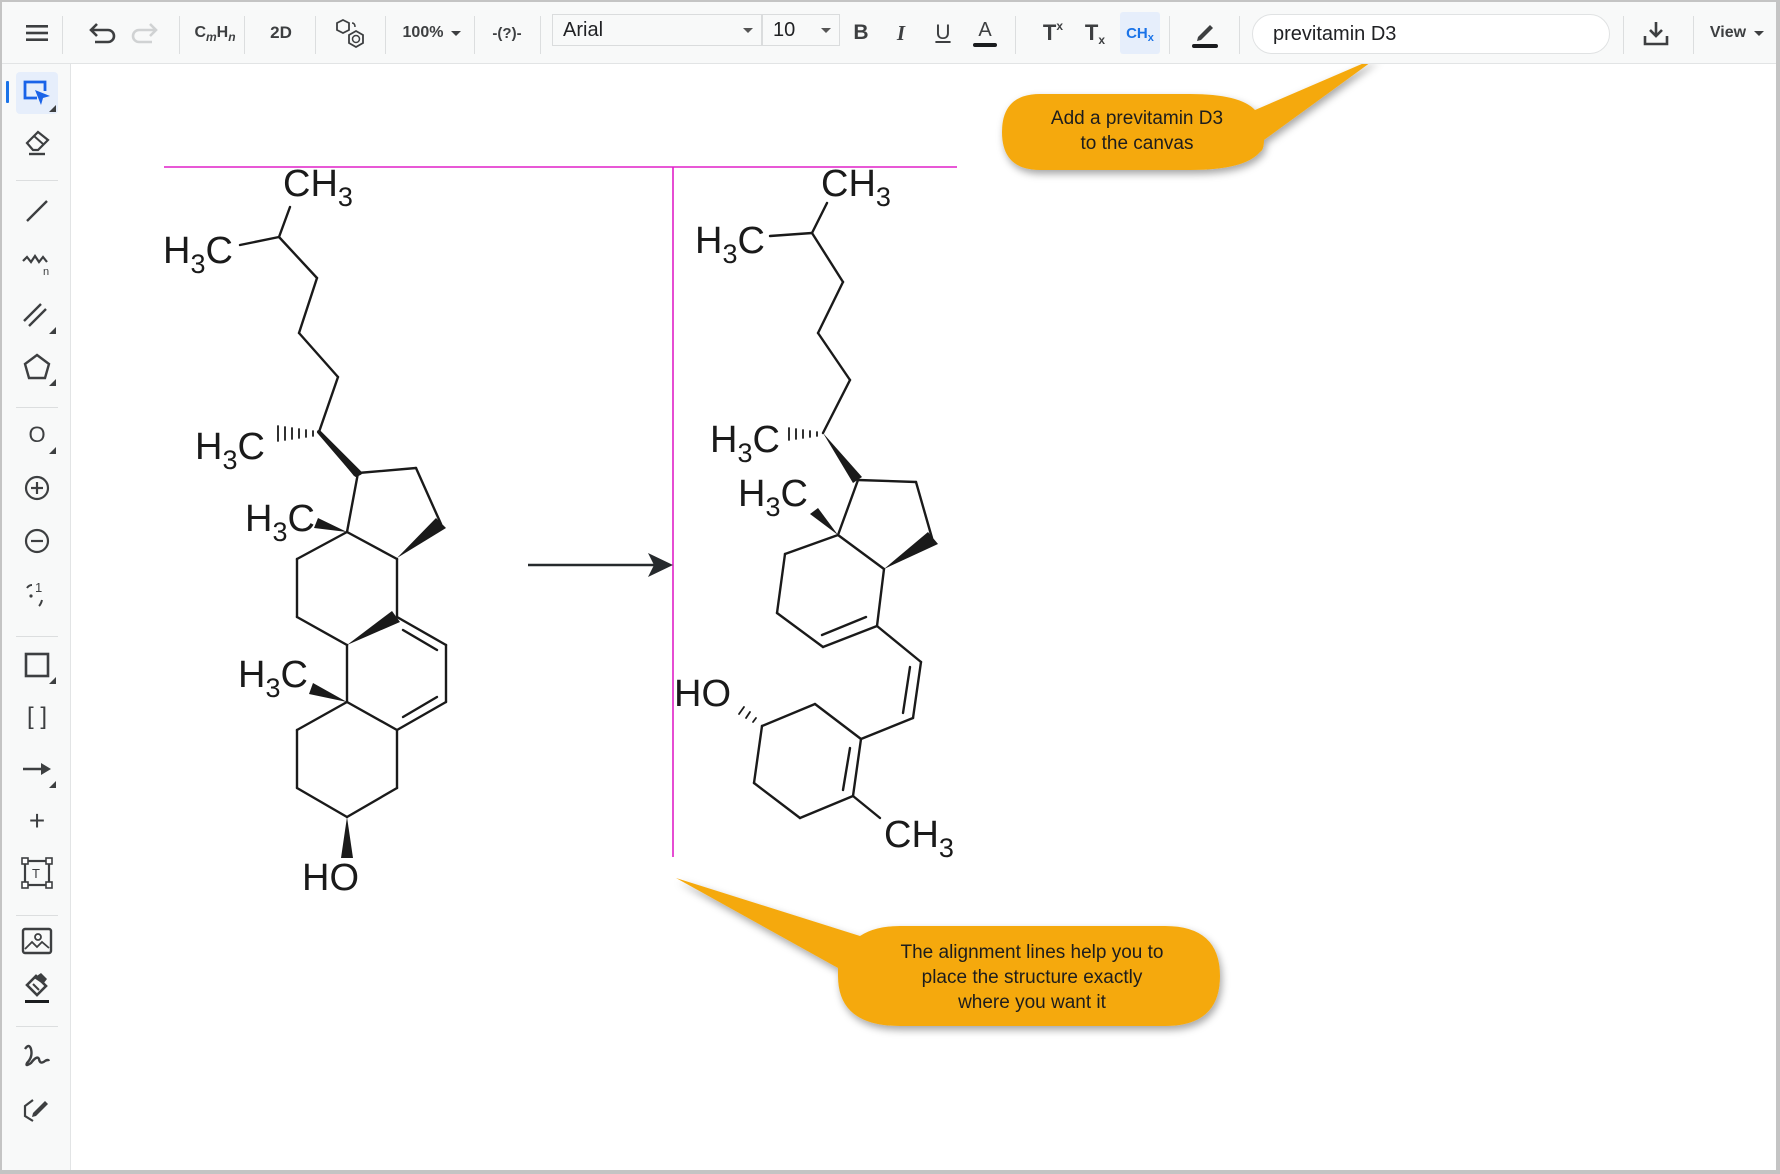 This screenshot has width=1780, height=1174. I want to click on label-h3c-c19: H3C, so click(273, 678).